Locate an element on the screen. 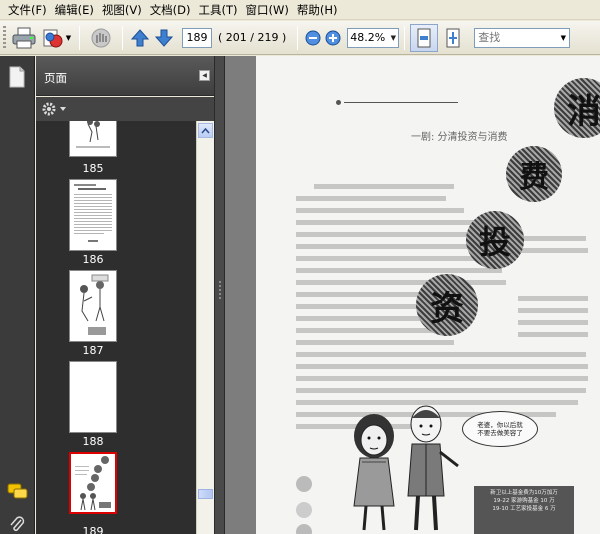 This screenshot has height=534, width=600. previous-page-button is located at coordinates (140, 38).